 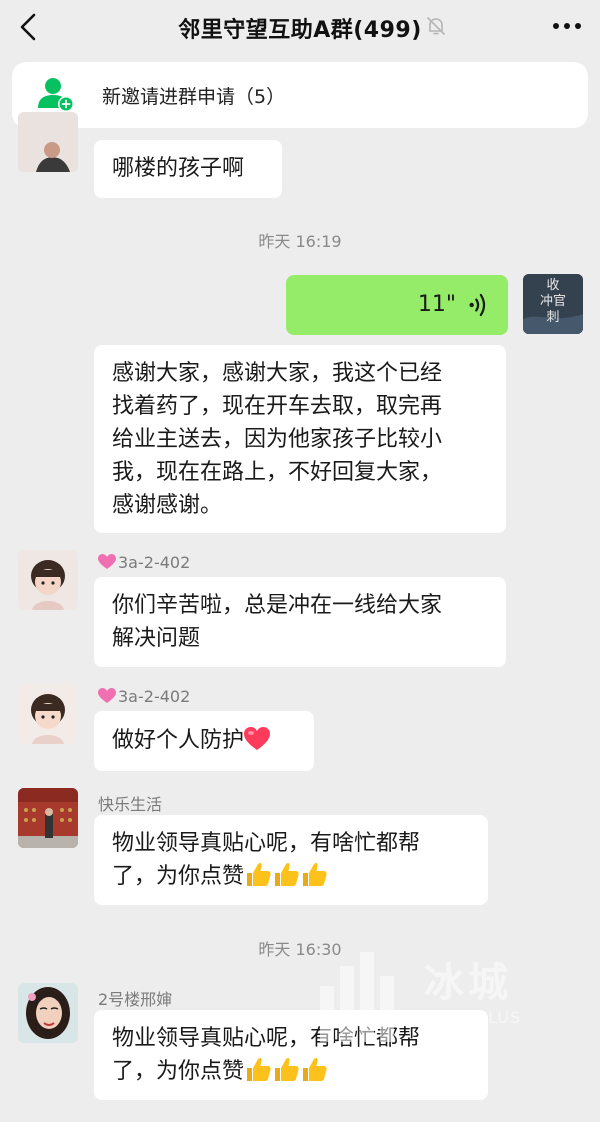 I want to click on message-text-line: 你们辛苦啦，总是冲在一线给大家, so click(x=277, y=605).